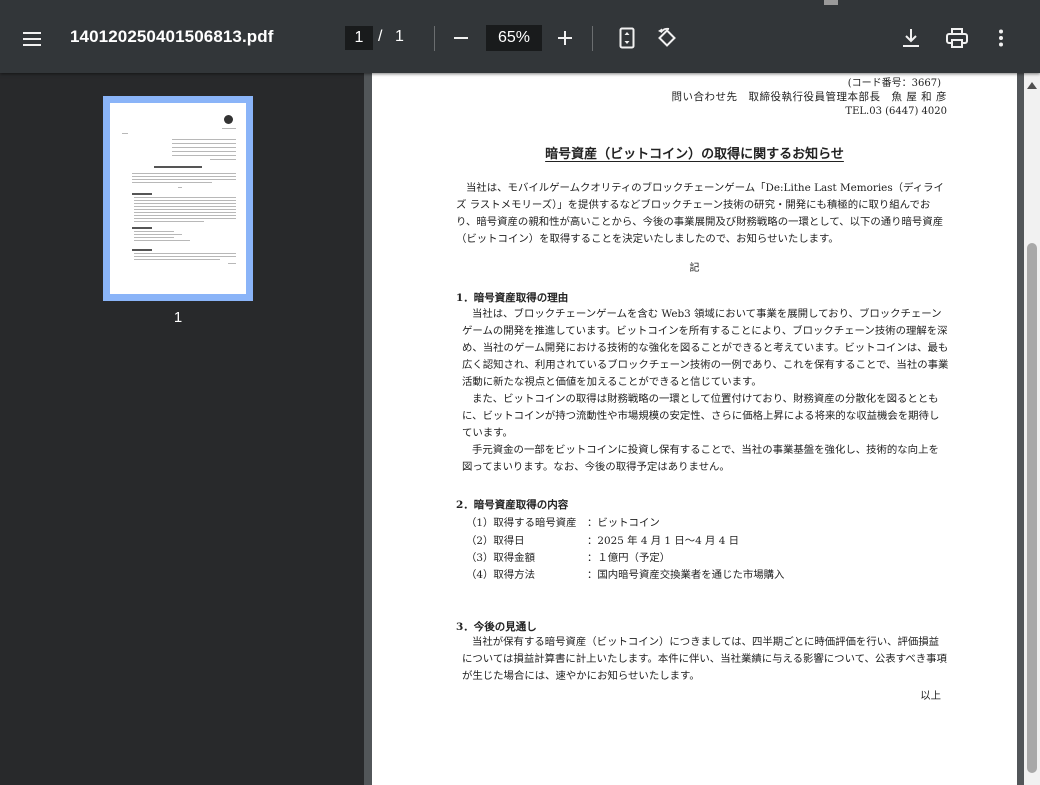 This screenshot has width=1040, height=785. I want to click on rotate-button, so click(667, 38).